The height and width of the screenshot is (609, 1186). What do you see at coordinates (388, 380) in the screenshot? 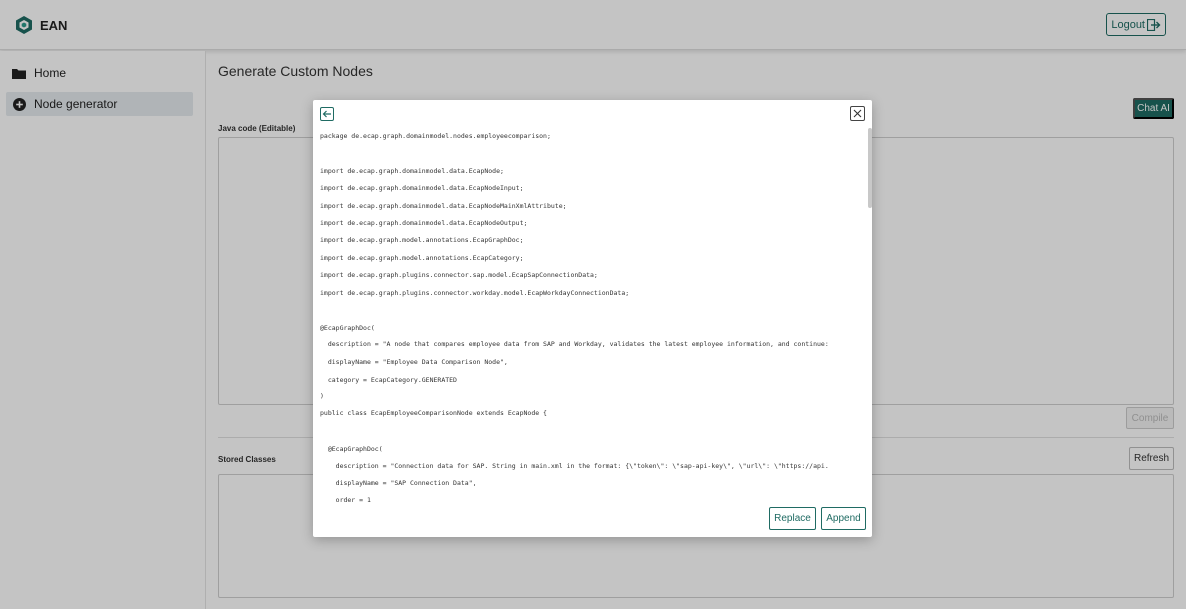
I see `code-line: category = EcapCategory.GENERATED` at bounding box center [388, 380].